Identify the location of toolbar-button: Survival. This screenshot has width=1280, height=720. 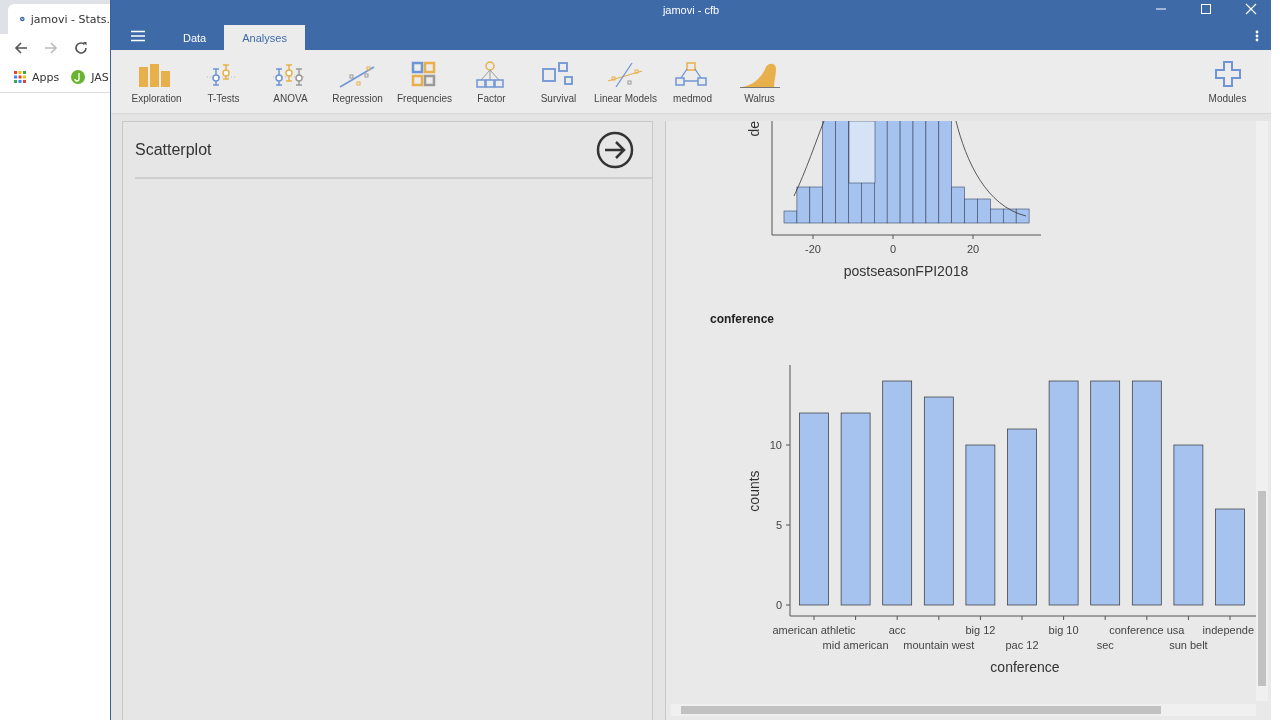
(558, 81).